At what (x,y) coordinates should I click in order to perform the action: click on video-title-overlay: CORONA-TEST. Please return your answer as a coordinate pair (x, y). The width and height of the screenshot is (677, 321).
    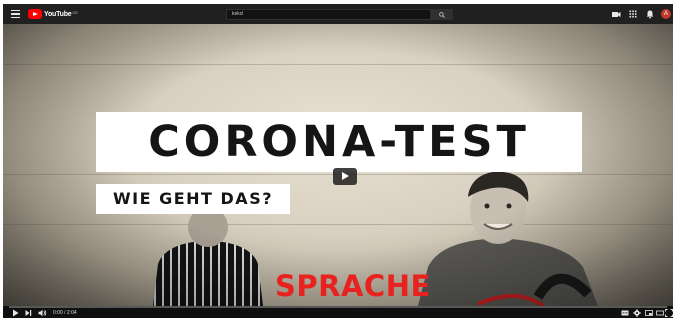
    Looking at the image, I should click on (339, 142).